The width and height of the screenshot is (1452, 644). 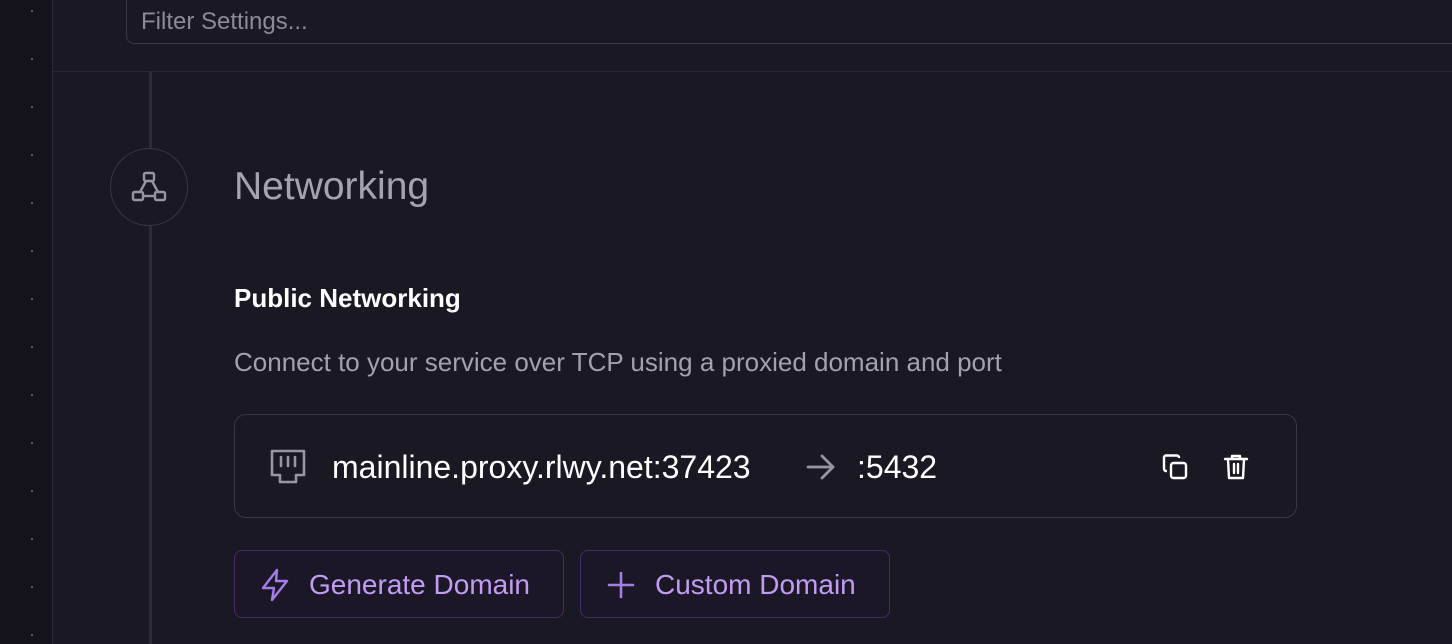 I want to click on copy-icon, so click(x=1175, y=467).